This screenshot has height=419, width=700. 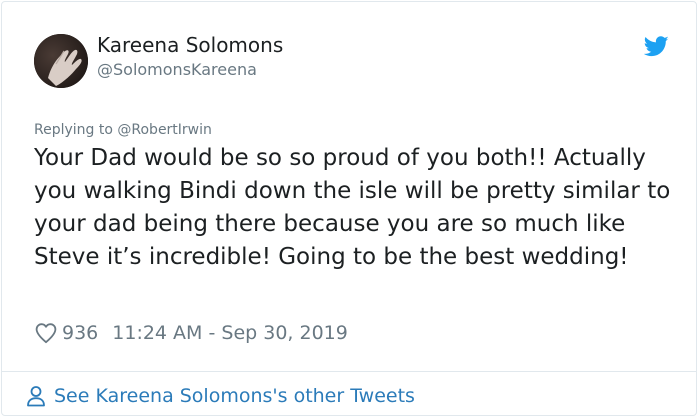 I want to click on avatar, so click(x=61, y=61).